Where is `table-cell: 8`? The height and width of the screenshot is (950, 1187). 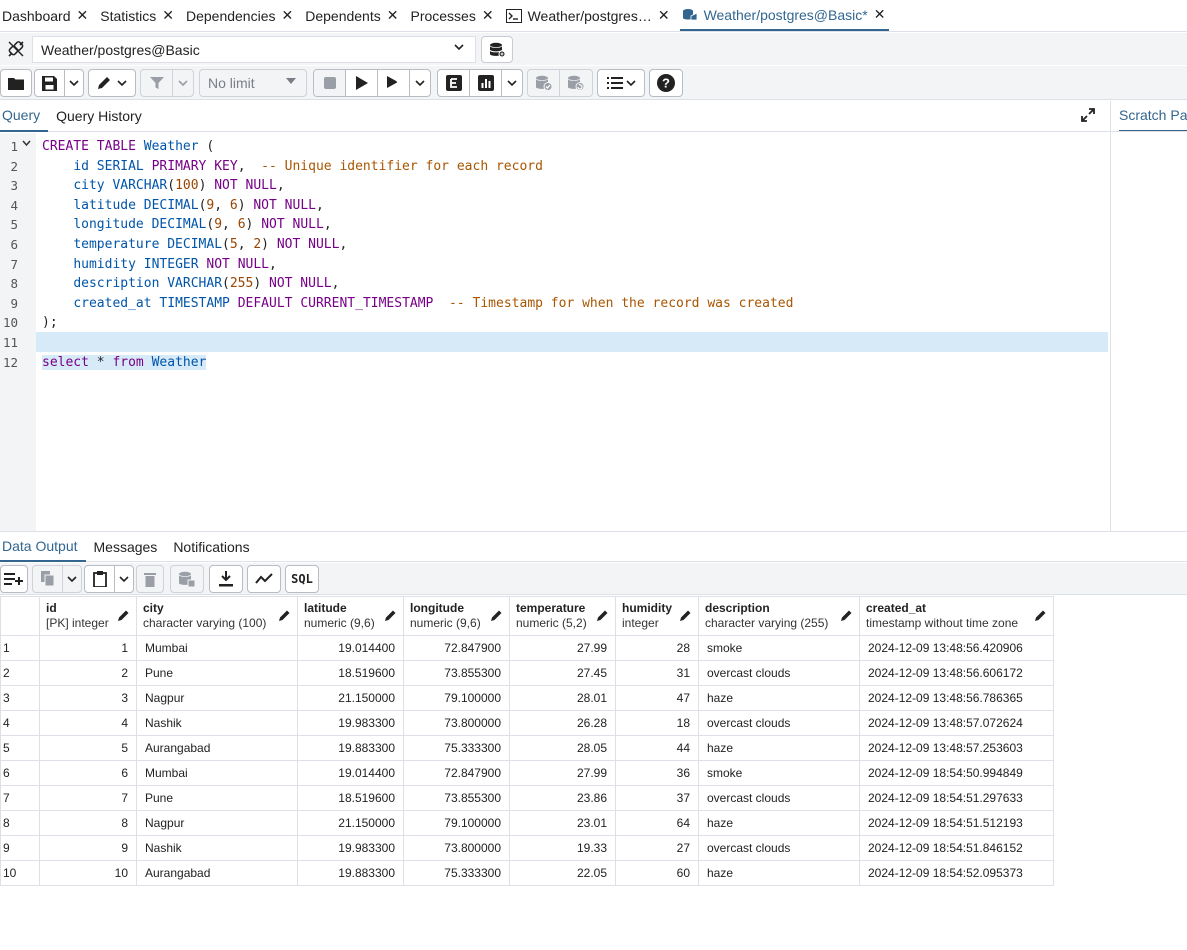
table-cell: 8 is located at coordinates (88, 823).